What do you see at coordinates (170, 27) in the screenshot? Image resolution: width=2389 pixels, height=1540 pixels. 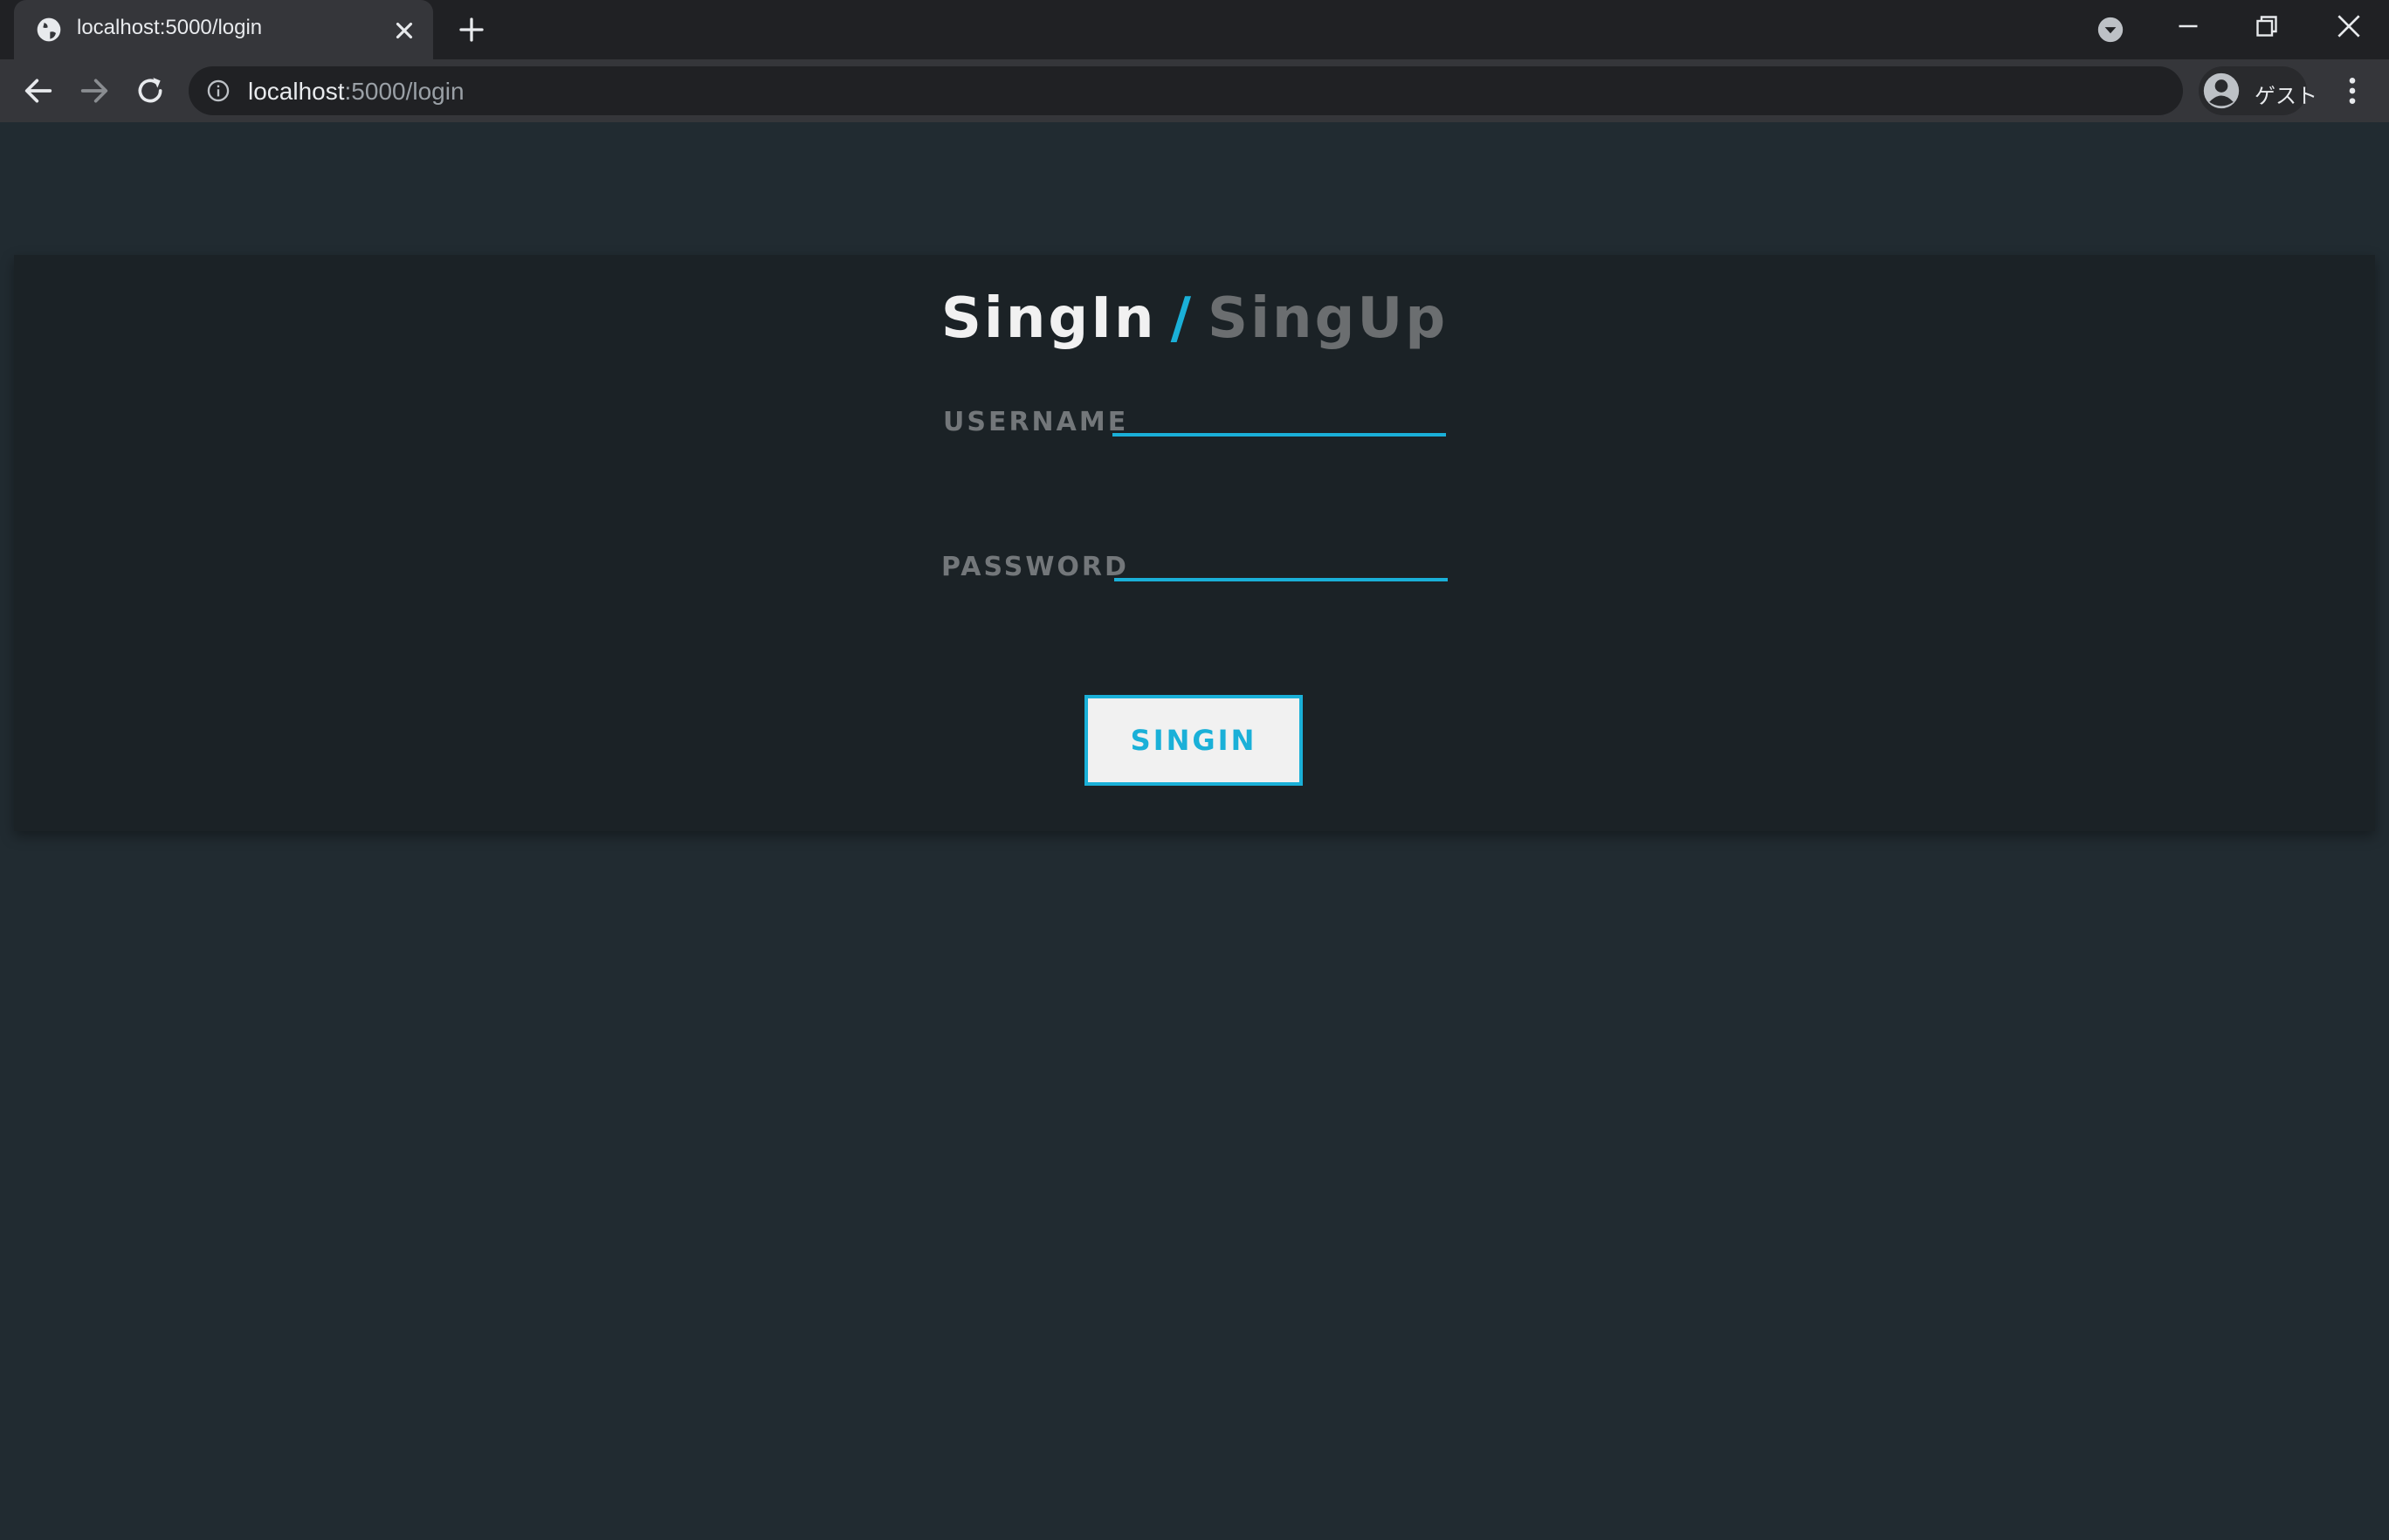 I see `tab-title: localhost:5000/login` at bounding box center [170, 27].